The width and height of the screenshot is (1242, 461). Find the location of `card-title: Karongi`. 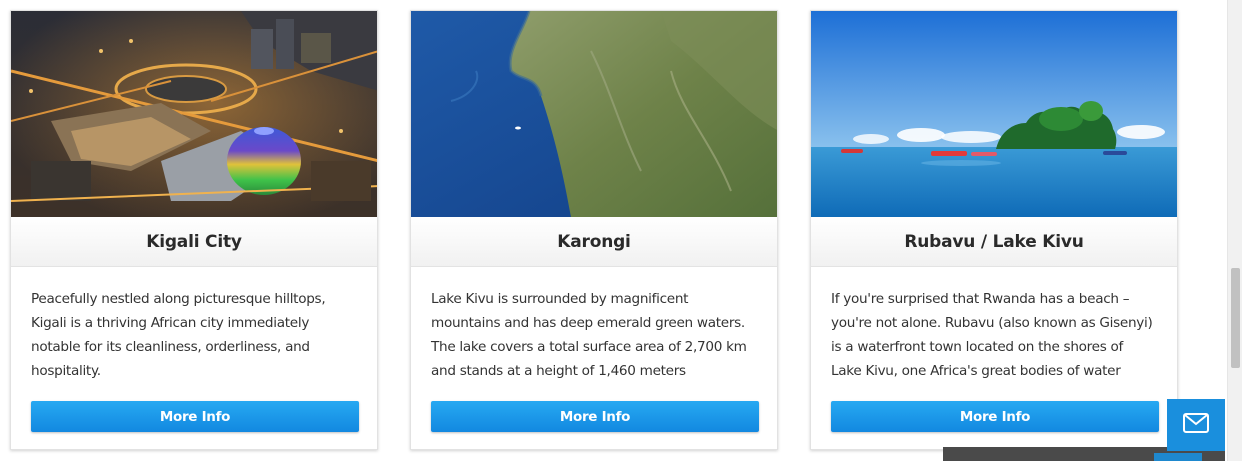

card-title: Karongi is located at coordinates (594, 242).